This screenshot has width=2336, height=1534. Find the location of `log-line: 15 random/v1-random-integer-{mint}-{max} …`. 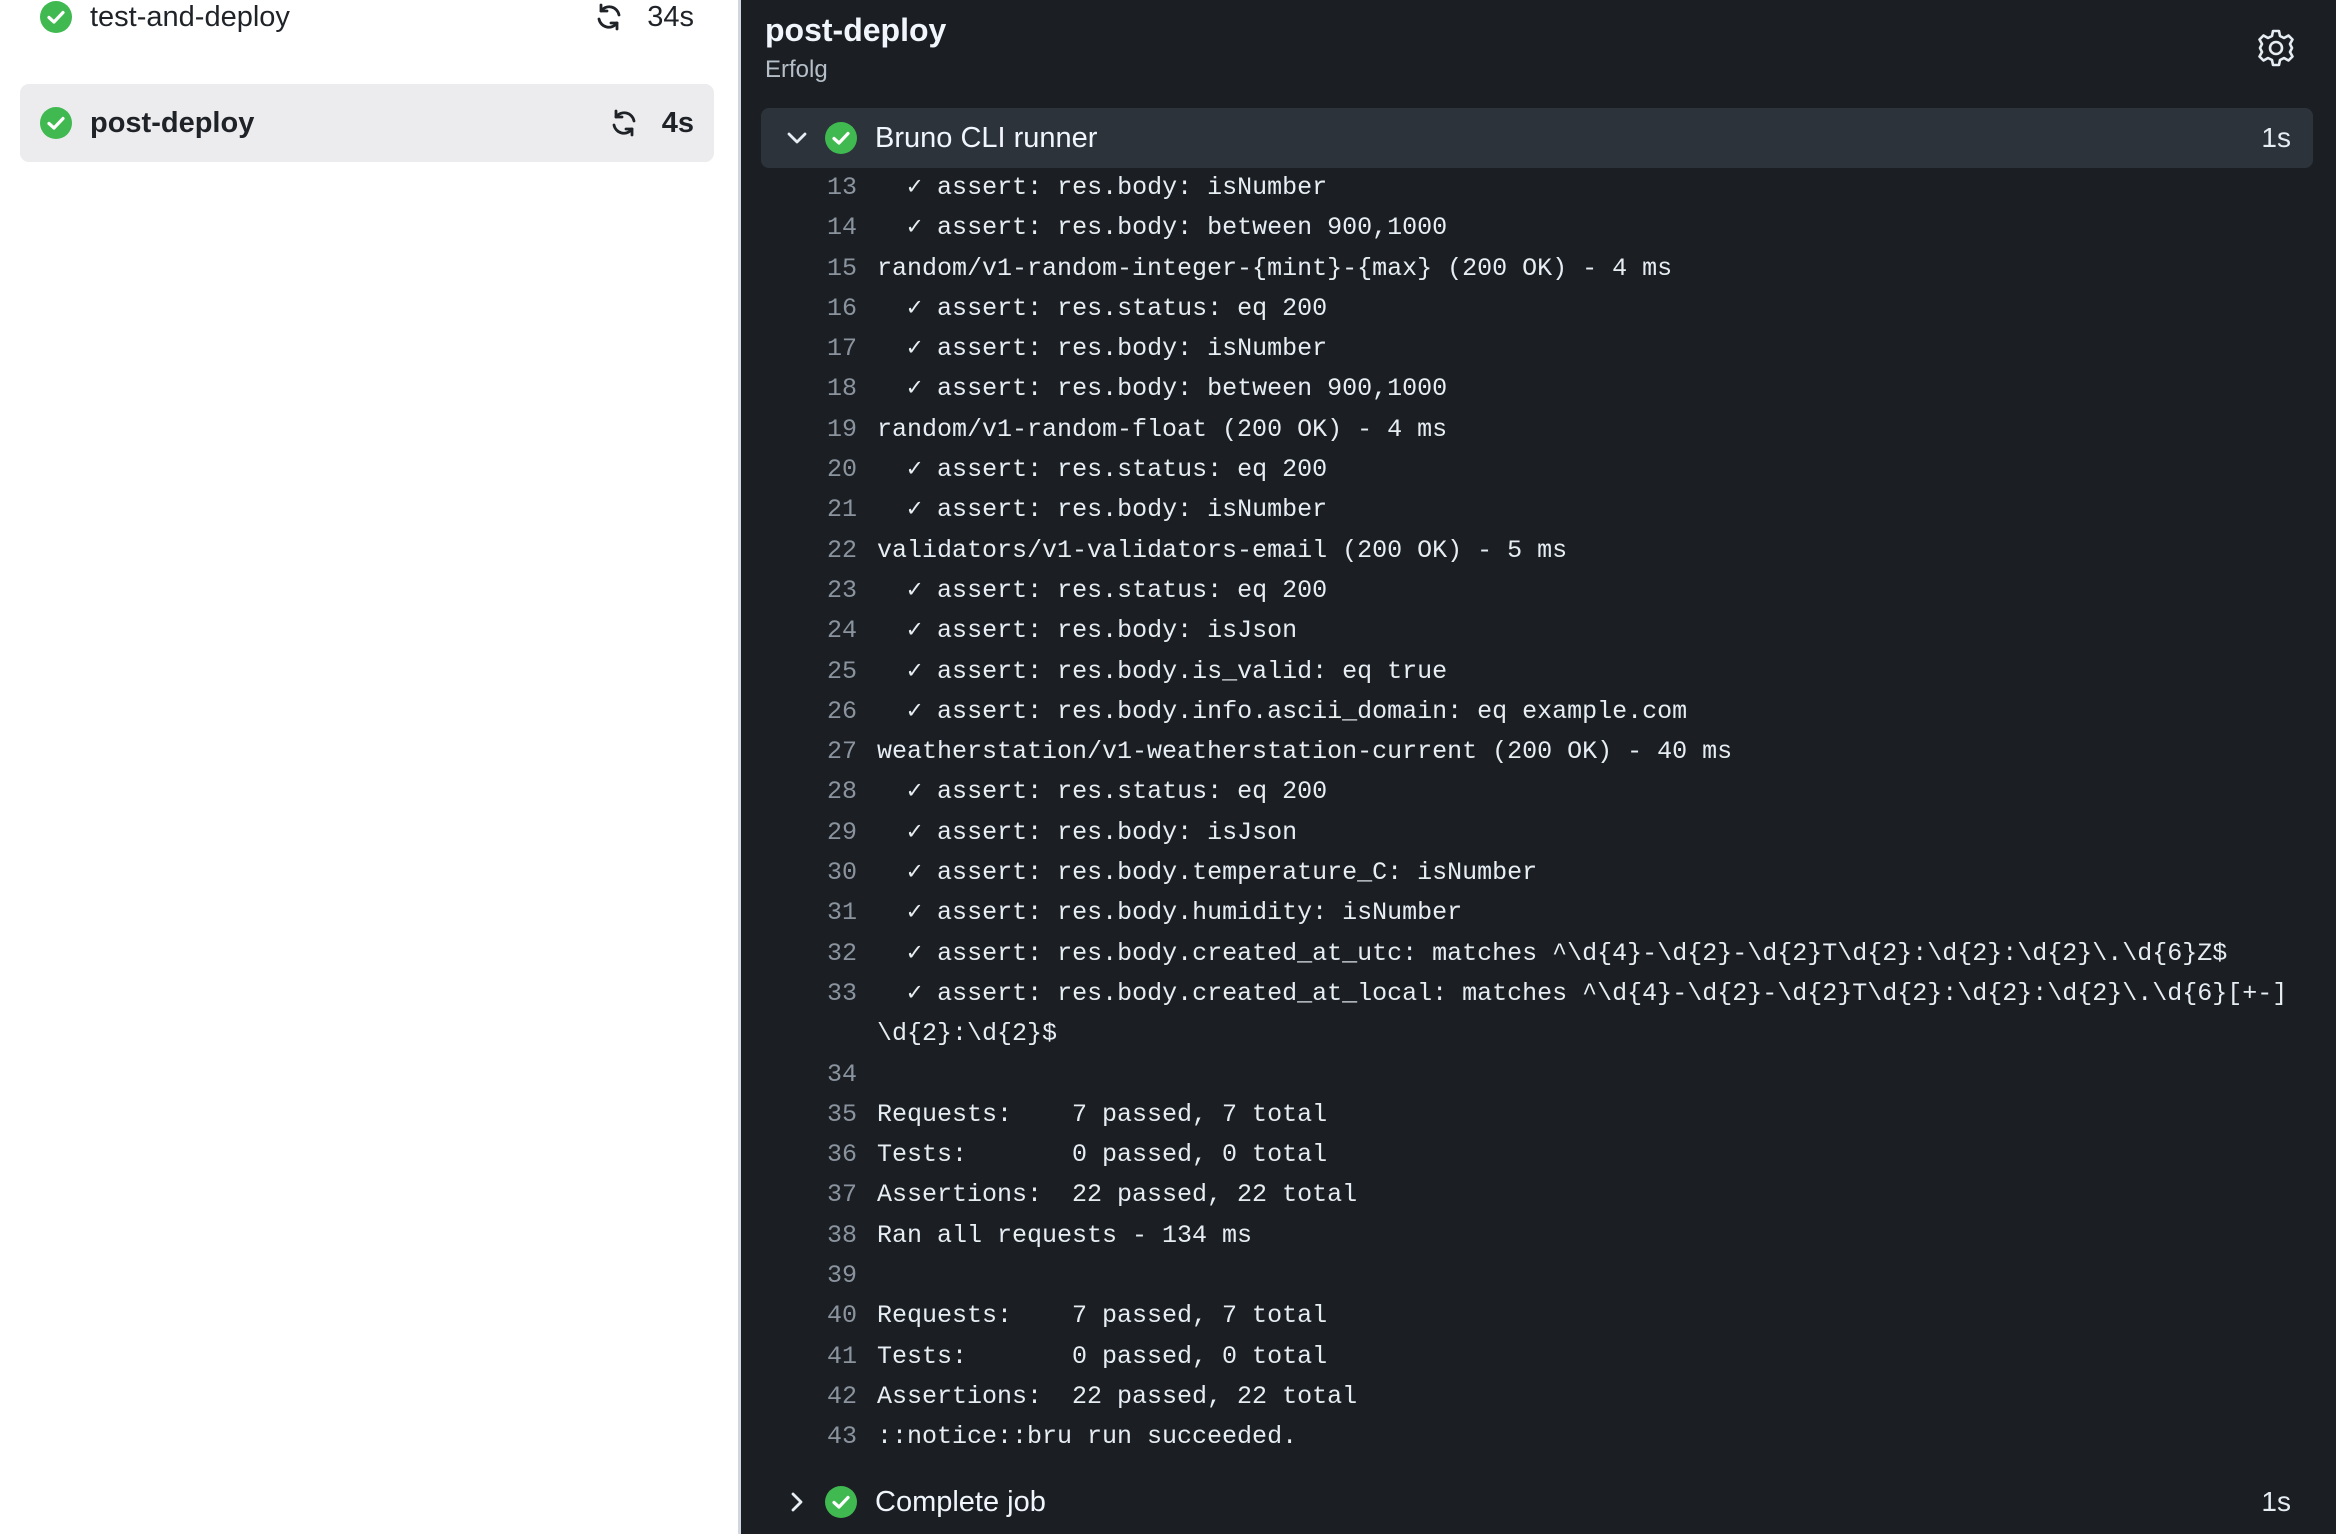

log-line: 15 random/v1-random-integer-{mint}-{max} … is located at coordinates (1538, 269).